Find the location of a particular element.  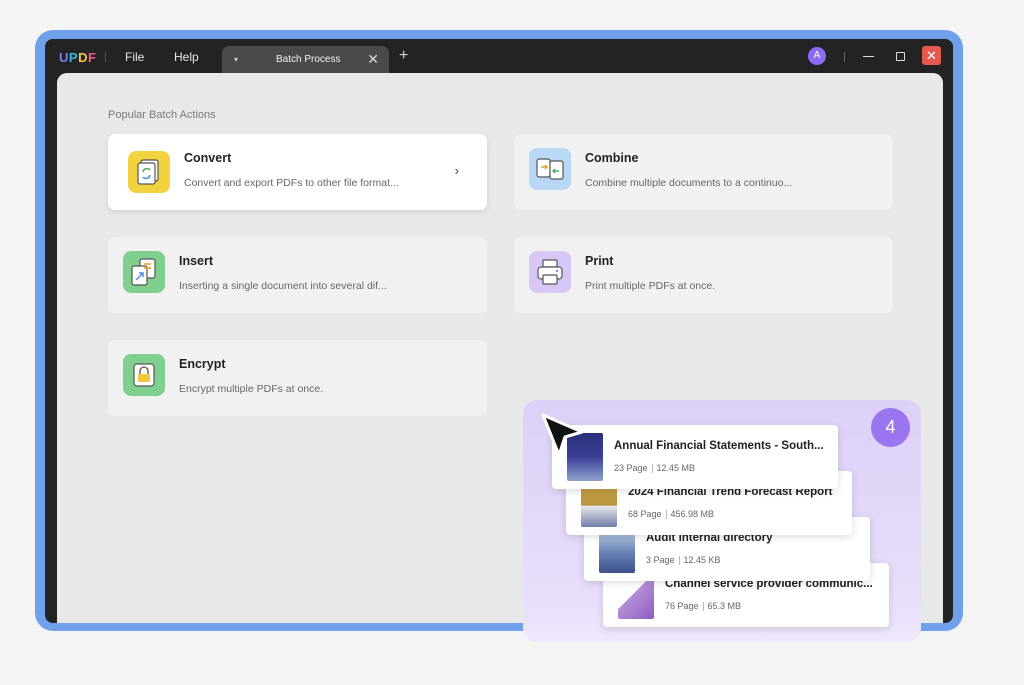

combine-icon is located at coordinates (550, 169).